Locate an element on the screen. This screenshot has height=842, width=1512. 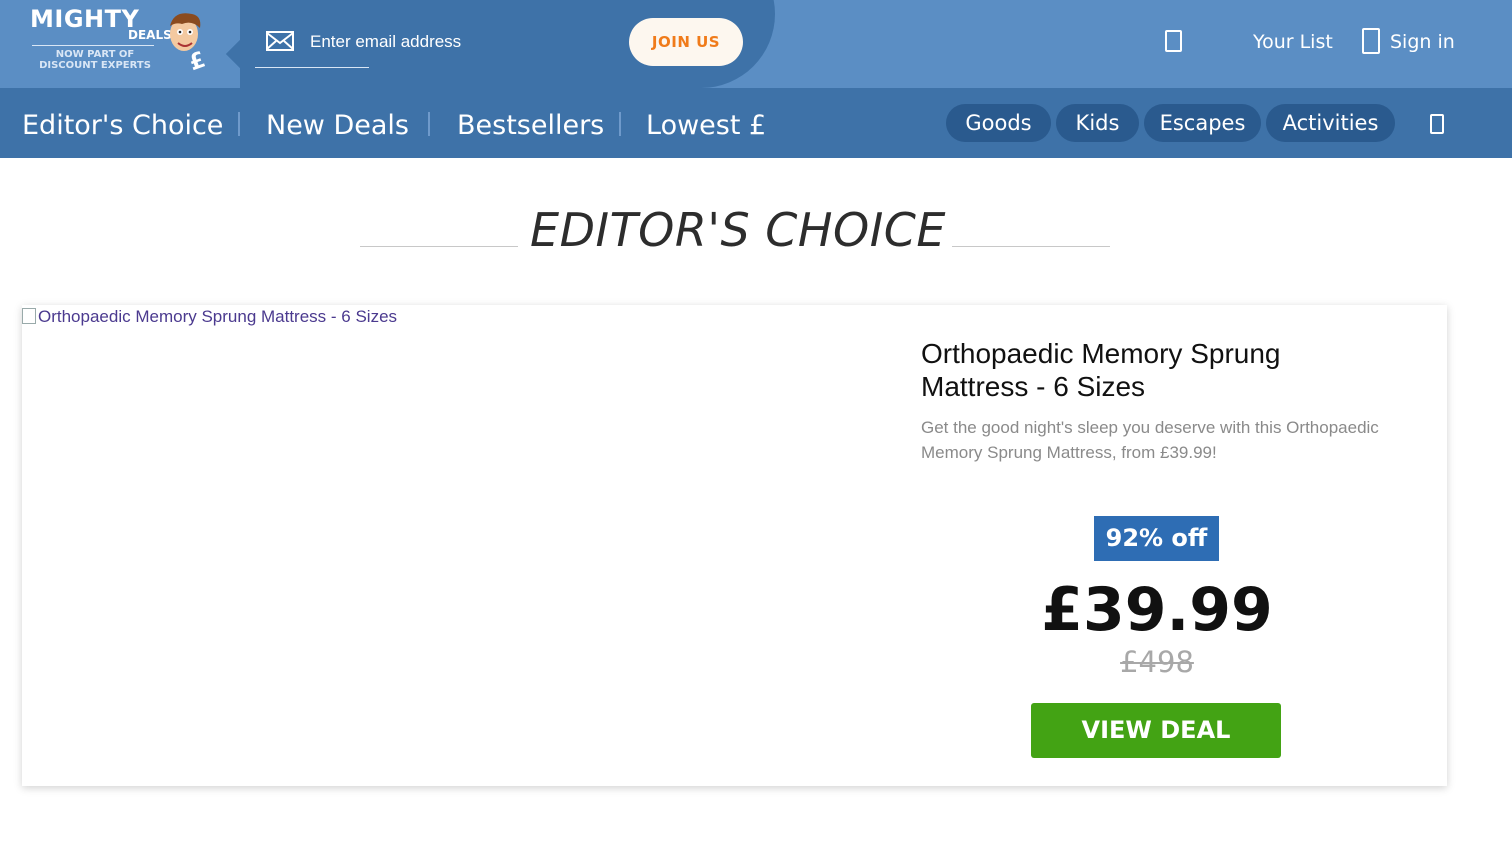
broken-image-icon is located at coordinates (29, 316).